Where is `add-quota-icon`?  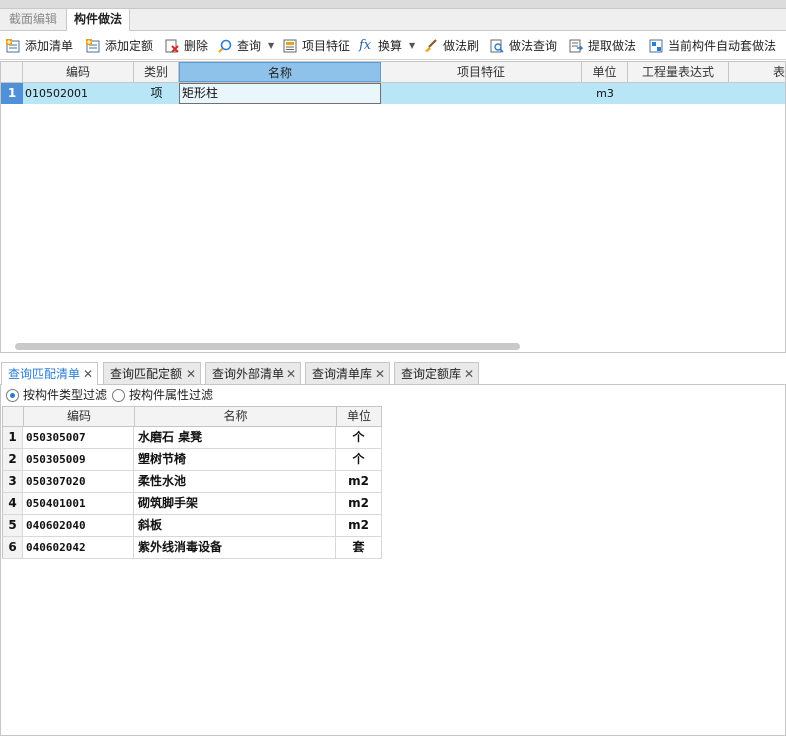
add-quota-icon is located at coordinates (93, 46).